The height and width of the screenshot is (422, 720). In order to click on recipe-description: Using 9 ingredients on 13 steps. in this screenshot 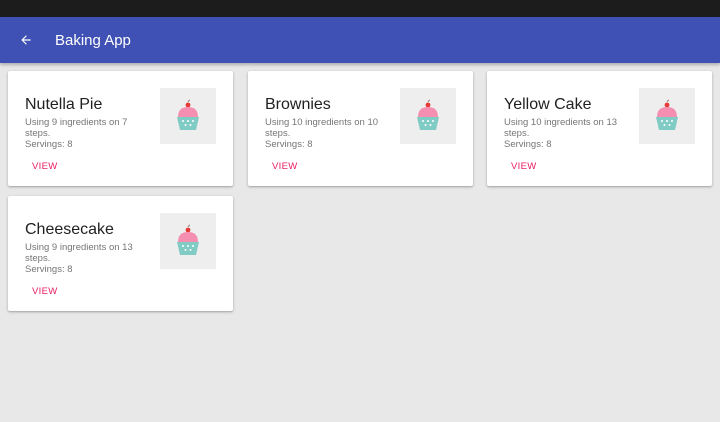, I will do `click(79, 253)`.